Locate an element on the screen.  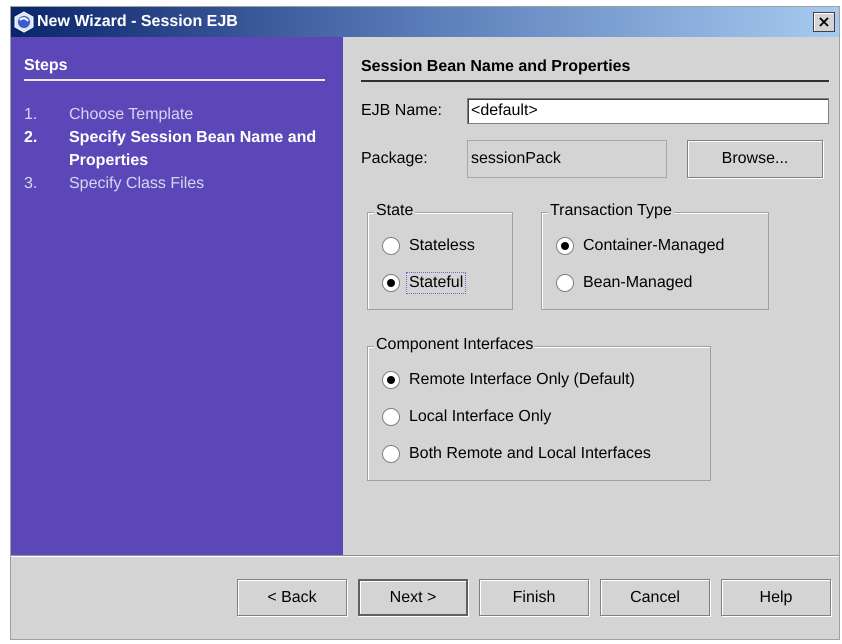
text-field: <default> is located at coordinates (648, 111).